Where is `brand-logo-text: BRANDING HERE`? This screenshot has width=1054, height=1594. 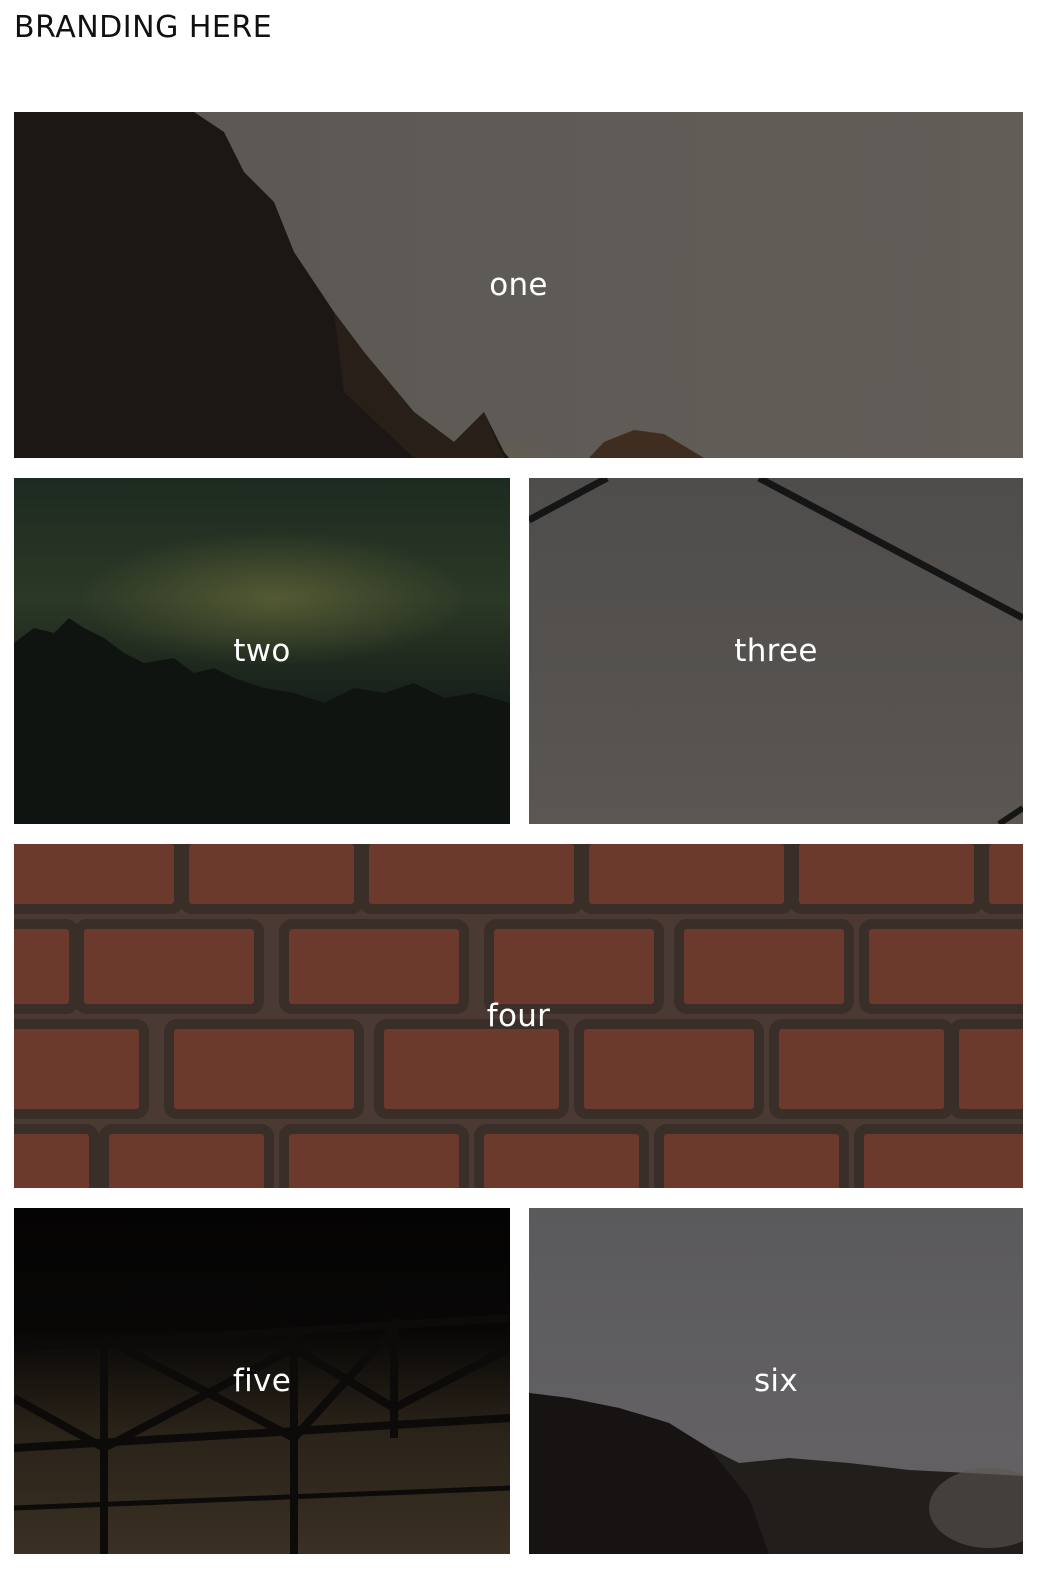 brand-logo-text: BRANDING HERE is located at coordinates (143, 28).